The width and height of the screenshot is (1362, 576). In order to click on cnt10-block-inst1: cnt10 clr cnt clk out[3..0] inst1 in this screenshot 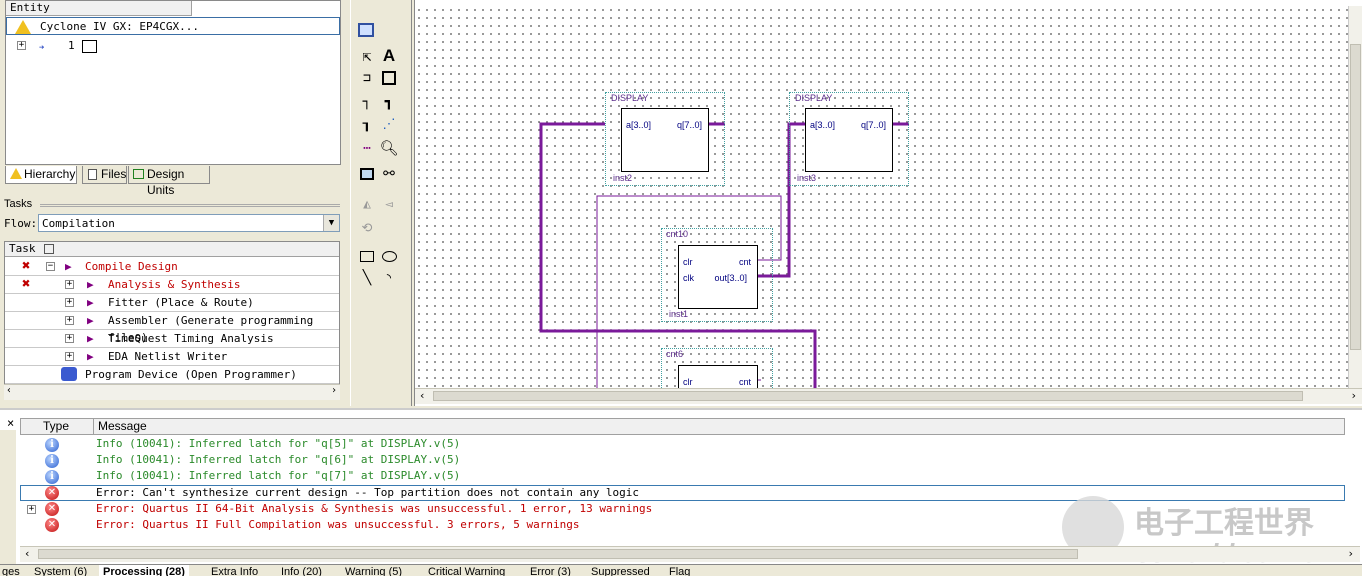, I will do `click(717, 275)`.